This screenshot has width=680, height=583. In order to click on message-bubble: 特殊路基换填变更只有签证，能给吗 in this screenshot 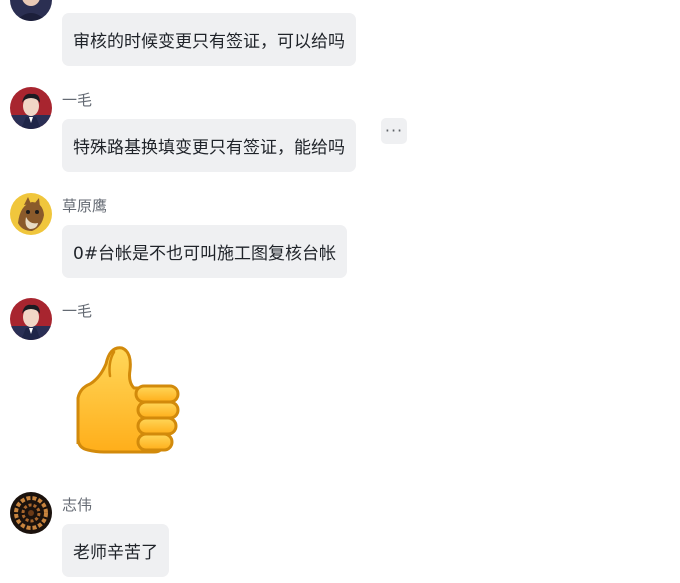, I will do `click(209, 145)`.